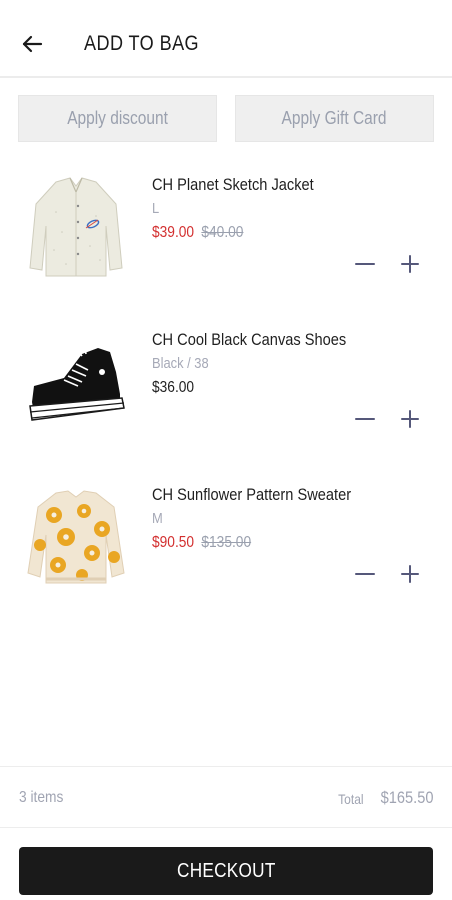  I want to click on item-info: CH Planet Sketch Jacket L $39.00 $40.00, so click(292, 209).